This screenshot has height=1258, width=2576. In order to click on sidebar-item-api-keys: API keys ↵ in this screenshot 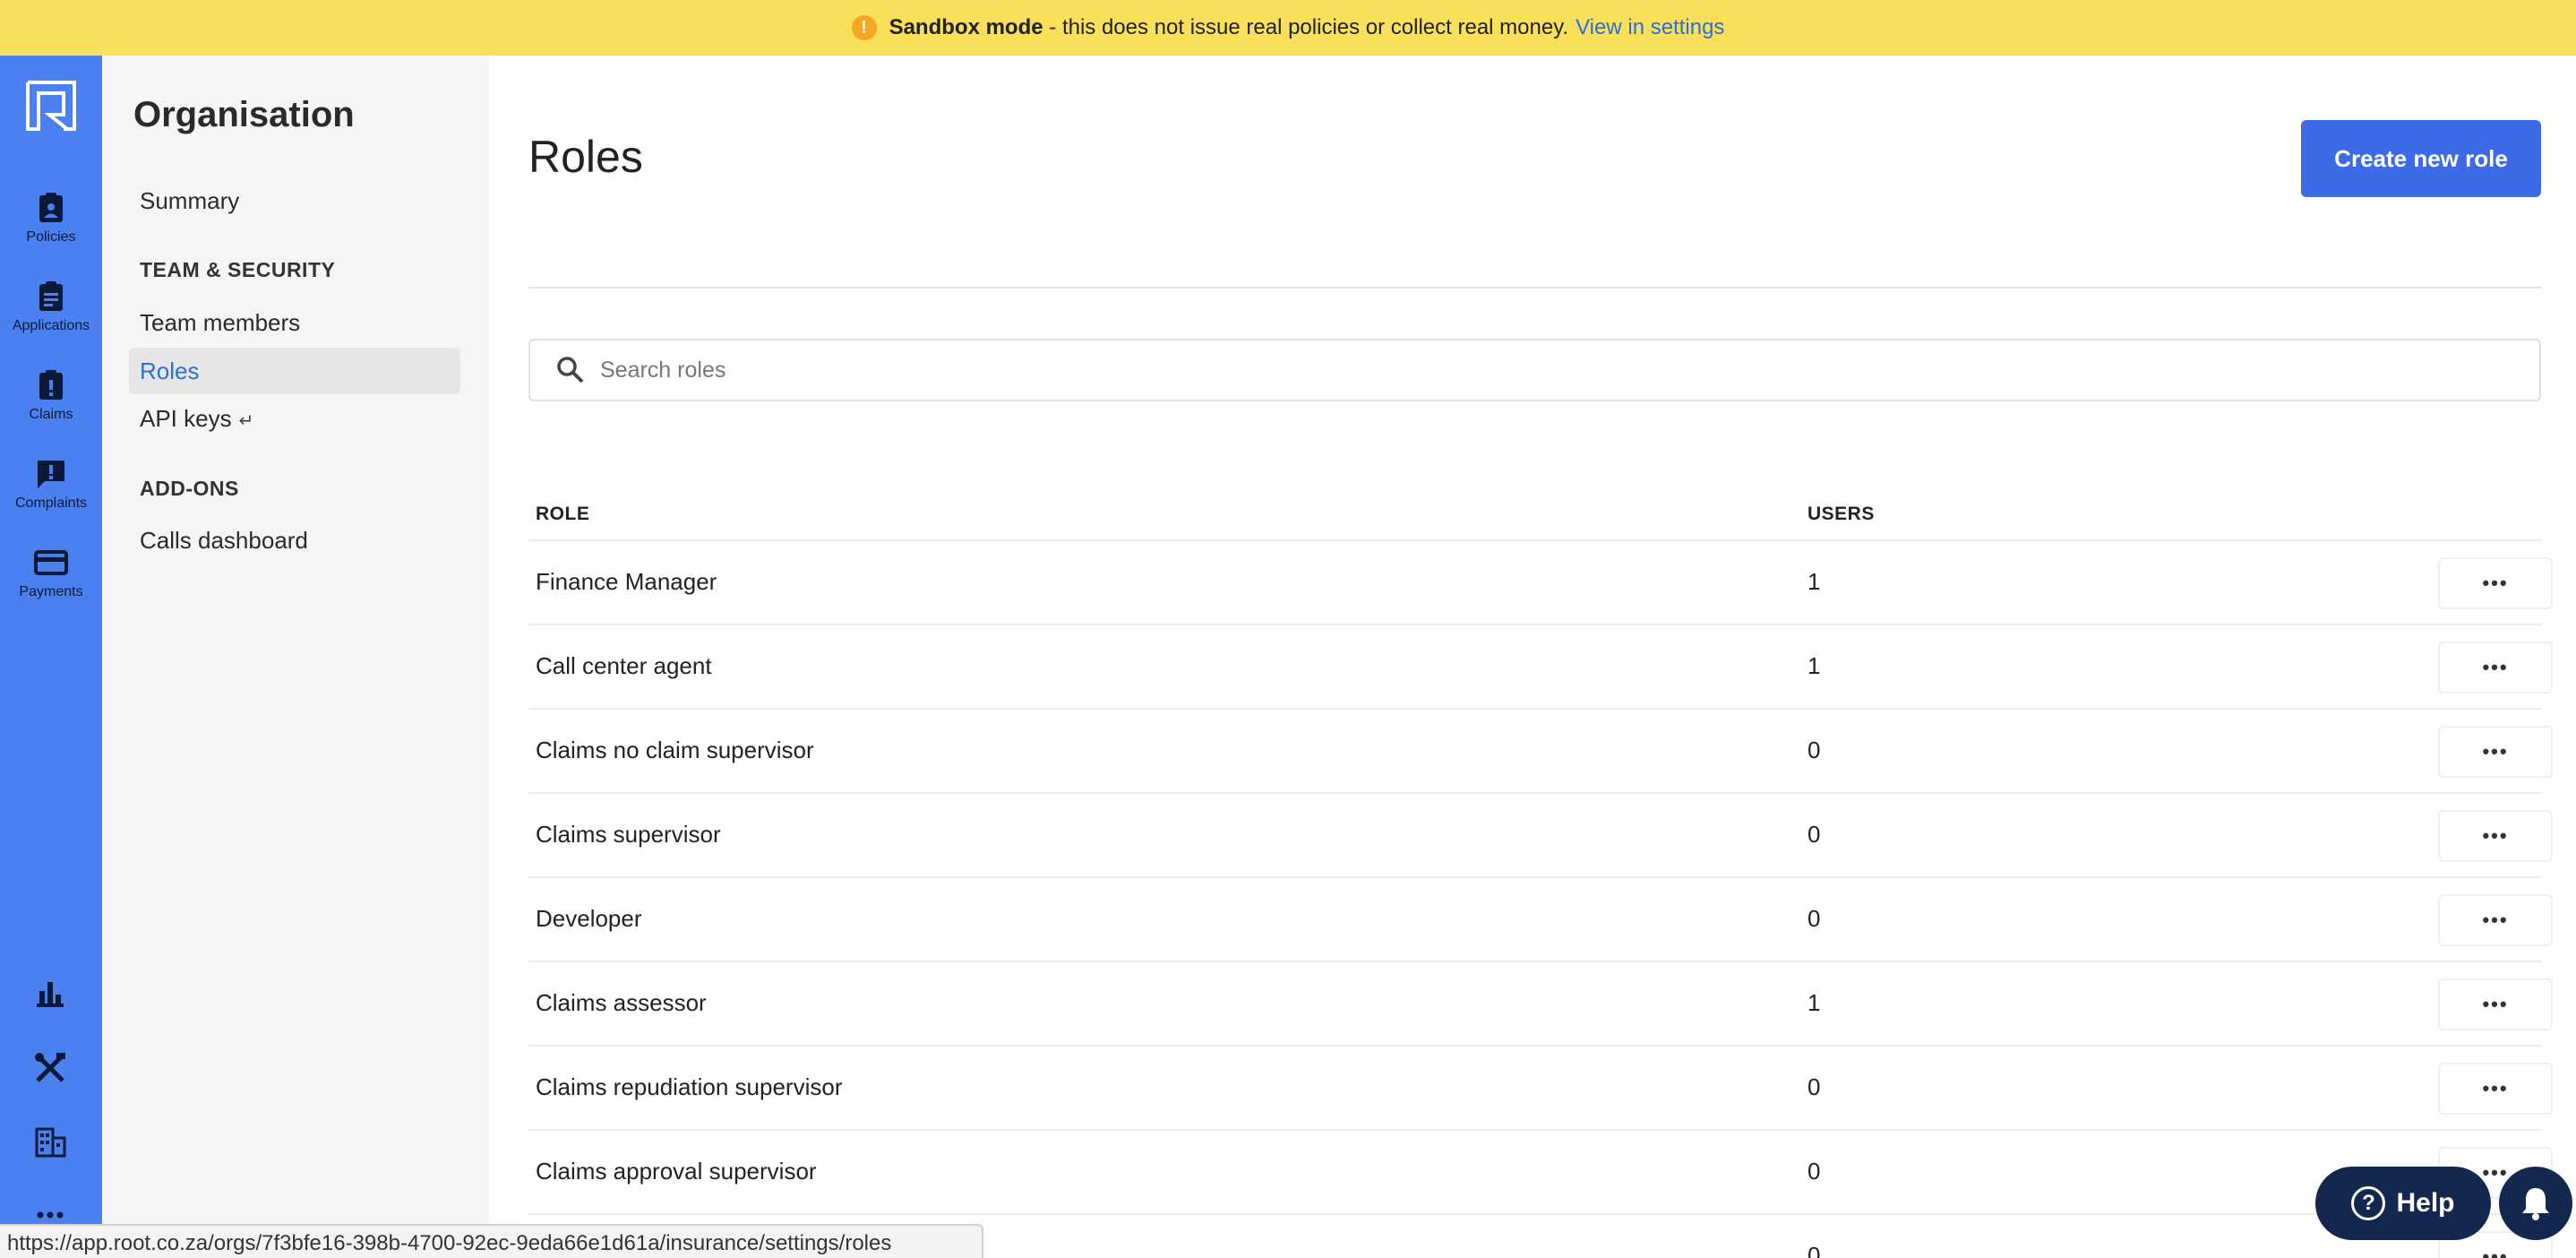, I will do `click(294, 418)`.